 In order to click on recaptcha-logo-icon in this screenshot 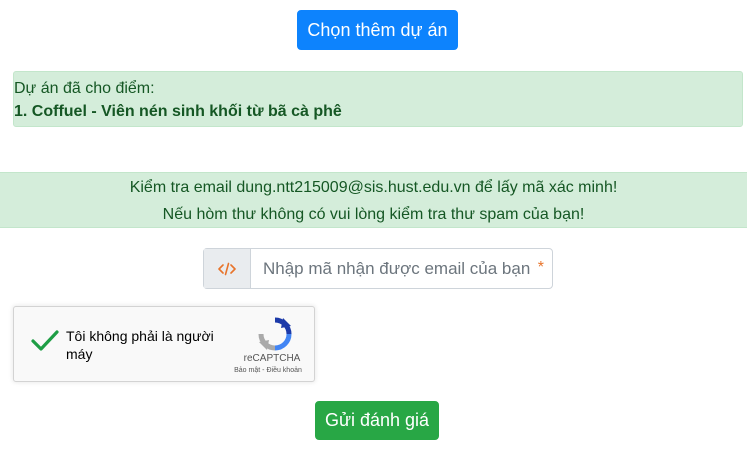, I will do `click(275, 336)`.